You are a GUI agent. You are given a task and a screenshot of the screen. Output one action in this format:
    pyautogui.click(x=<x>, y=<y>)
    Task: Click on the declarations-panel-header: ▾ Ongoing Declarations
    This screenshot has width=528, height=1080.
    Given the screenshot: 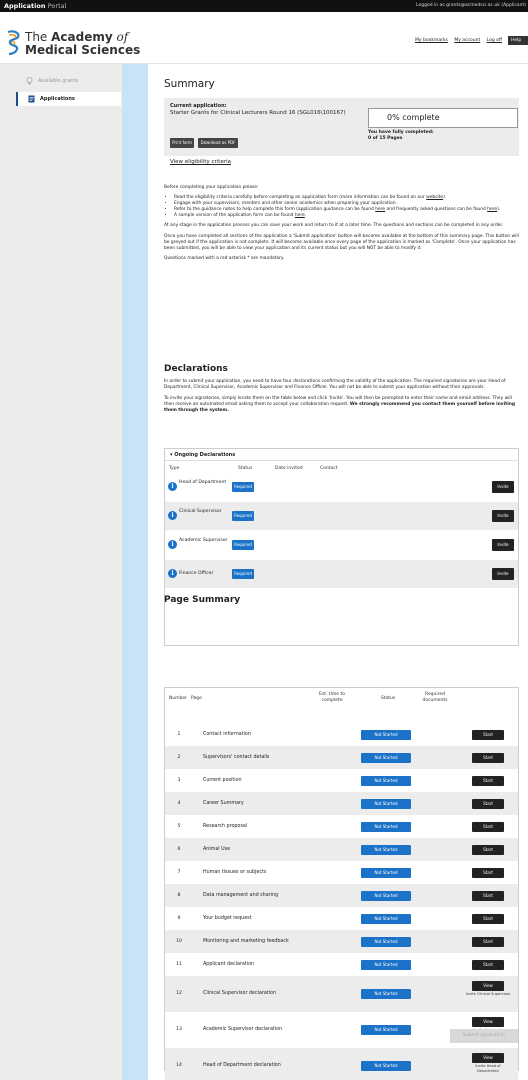 What is the action you would take?
    pyautogui.click(x=341, y=455)
    